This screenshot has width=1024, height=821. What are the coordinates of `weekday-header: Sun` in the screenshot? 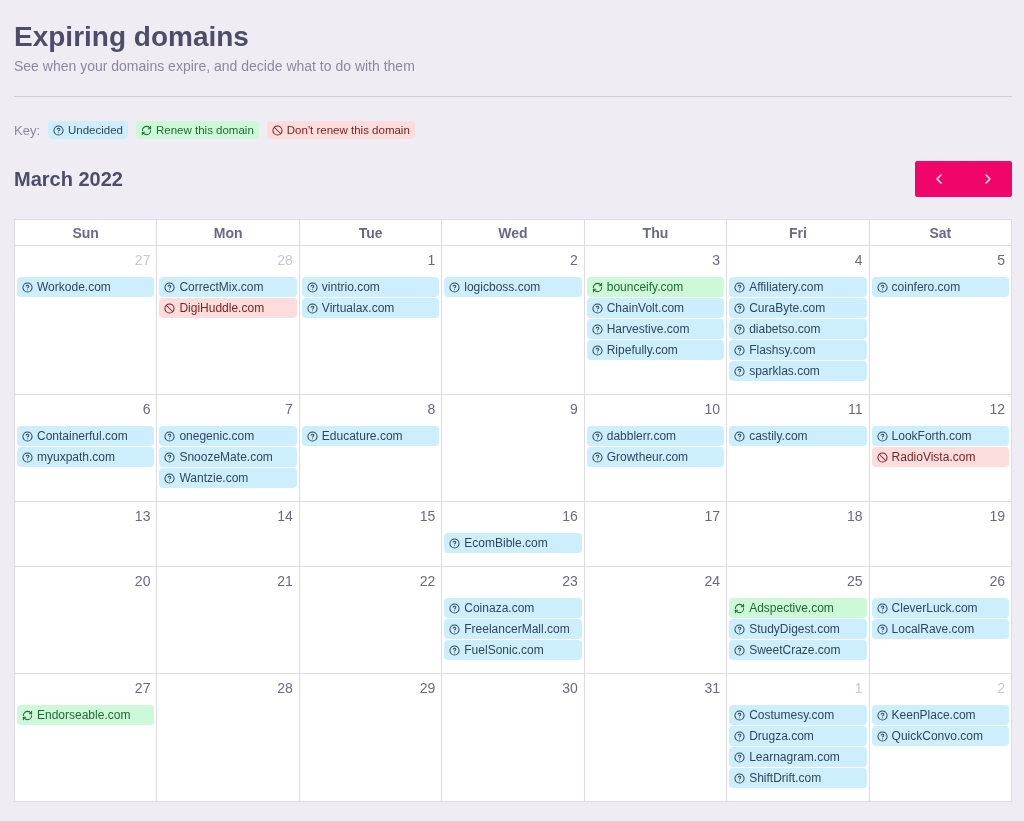 It's located at (86, 233).